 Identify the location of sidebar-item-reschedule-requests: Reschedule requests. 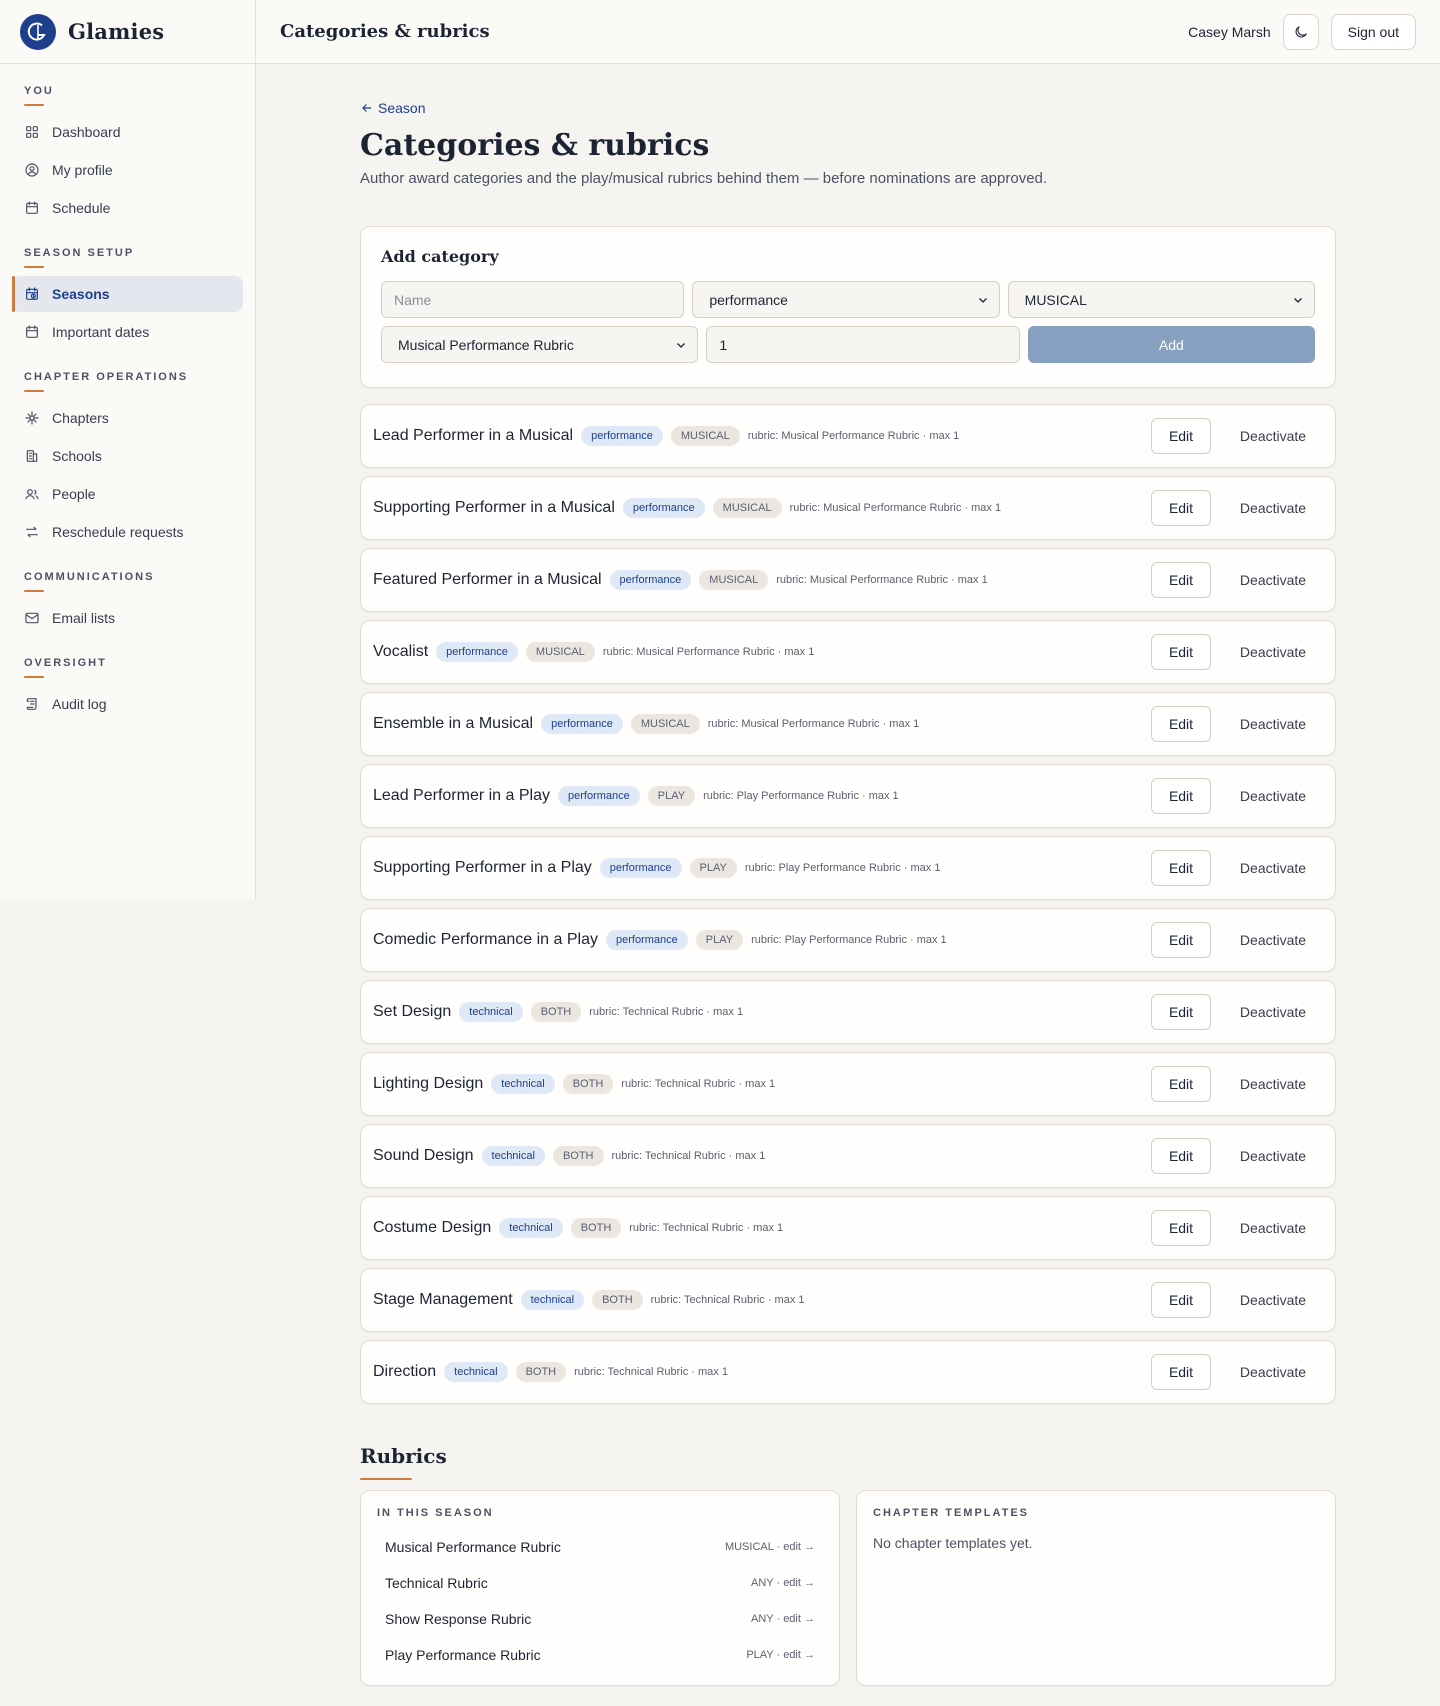
(127, 532).